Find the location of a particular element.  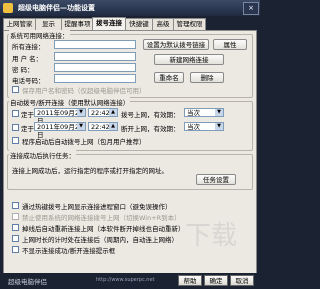

task-settings-button: 任务设置 is located at coordinates (216, 179).